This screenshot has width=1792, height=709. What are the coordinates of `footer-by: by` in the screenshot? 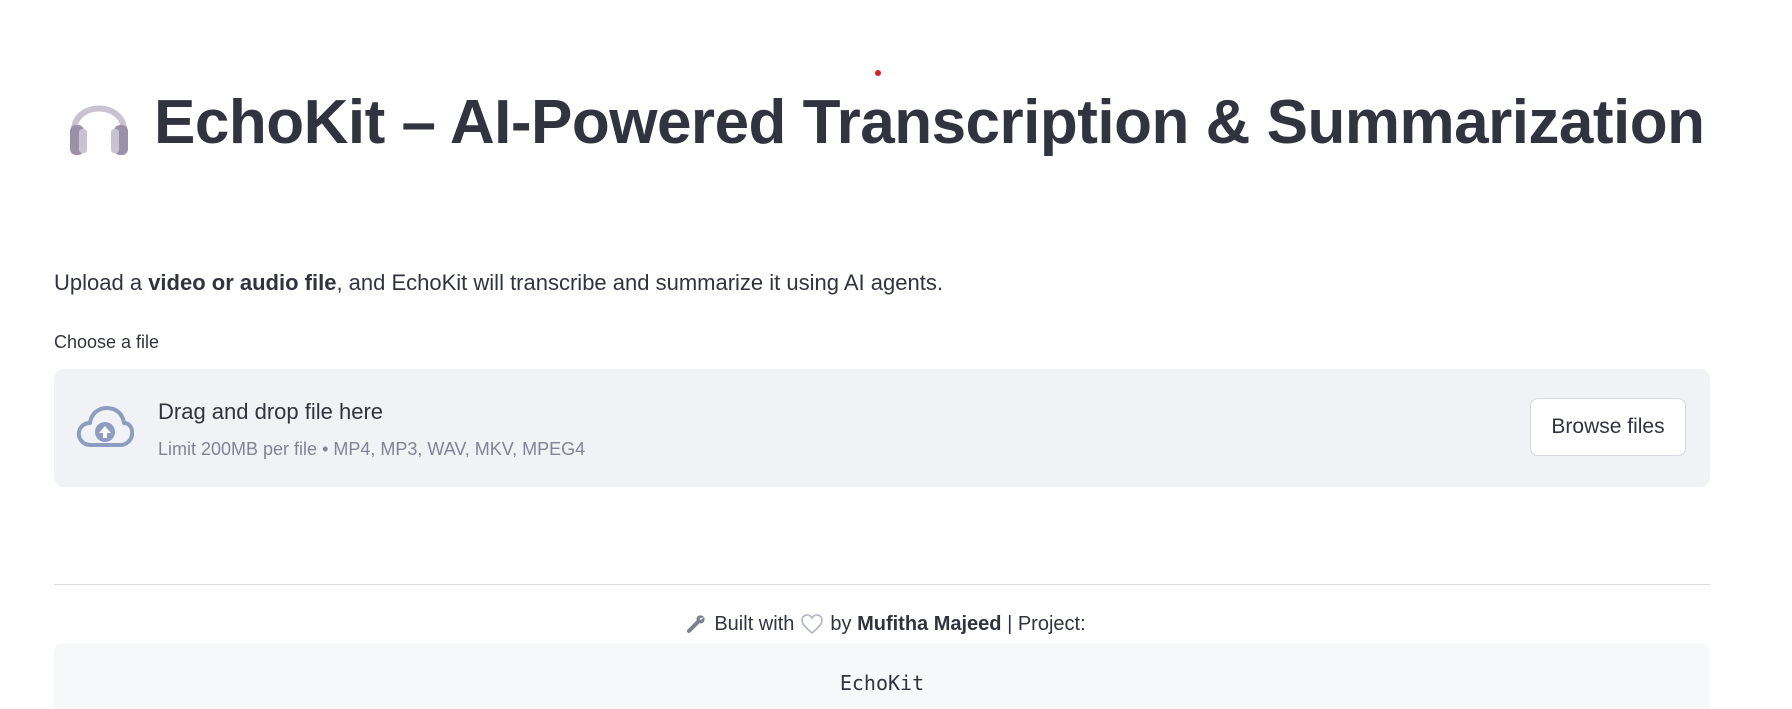 It's located at (841, 623).